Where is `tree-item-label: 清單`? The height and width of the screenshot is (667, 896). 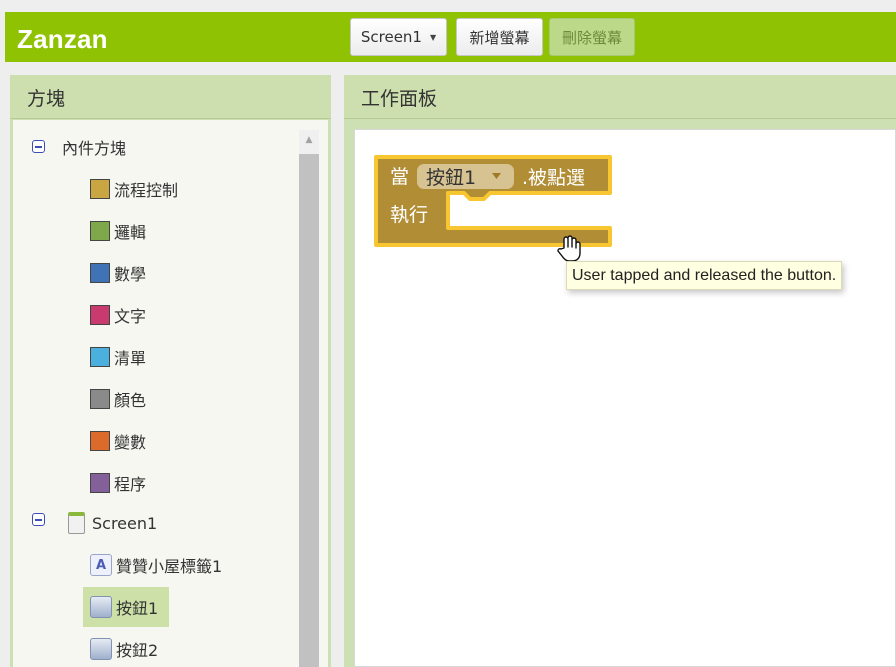
tree-item-label: 清單 is located at coordinates (130, 358).